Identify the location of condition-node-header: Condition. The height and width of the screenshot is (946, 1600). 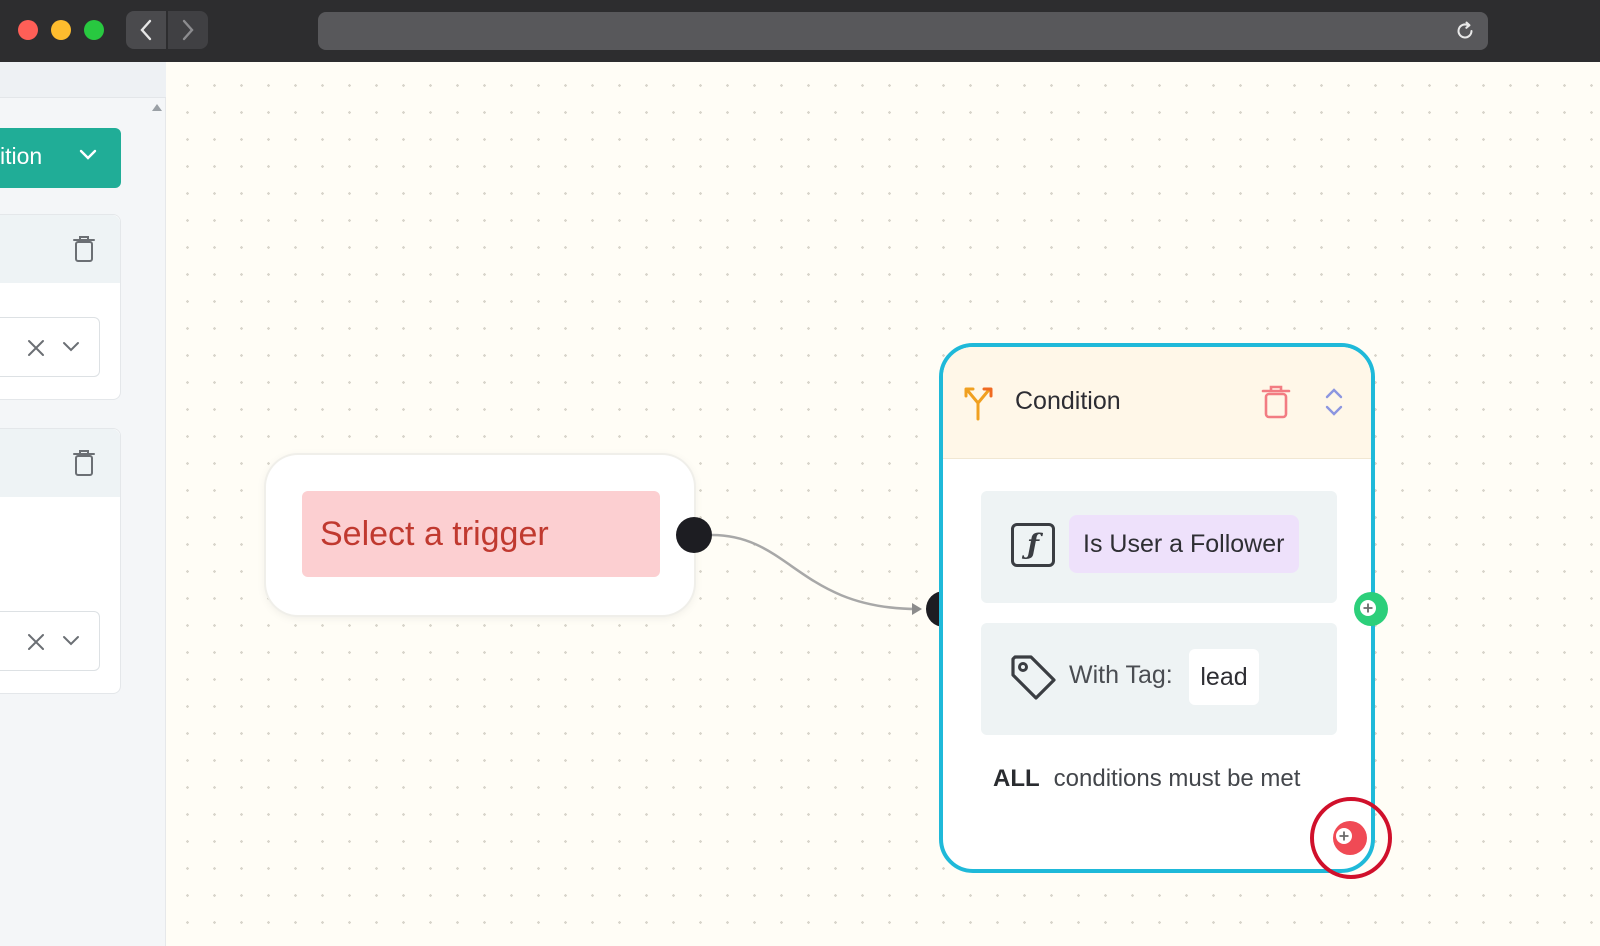
(1157, 403).